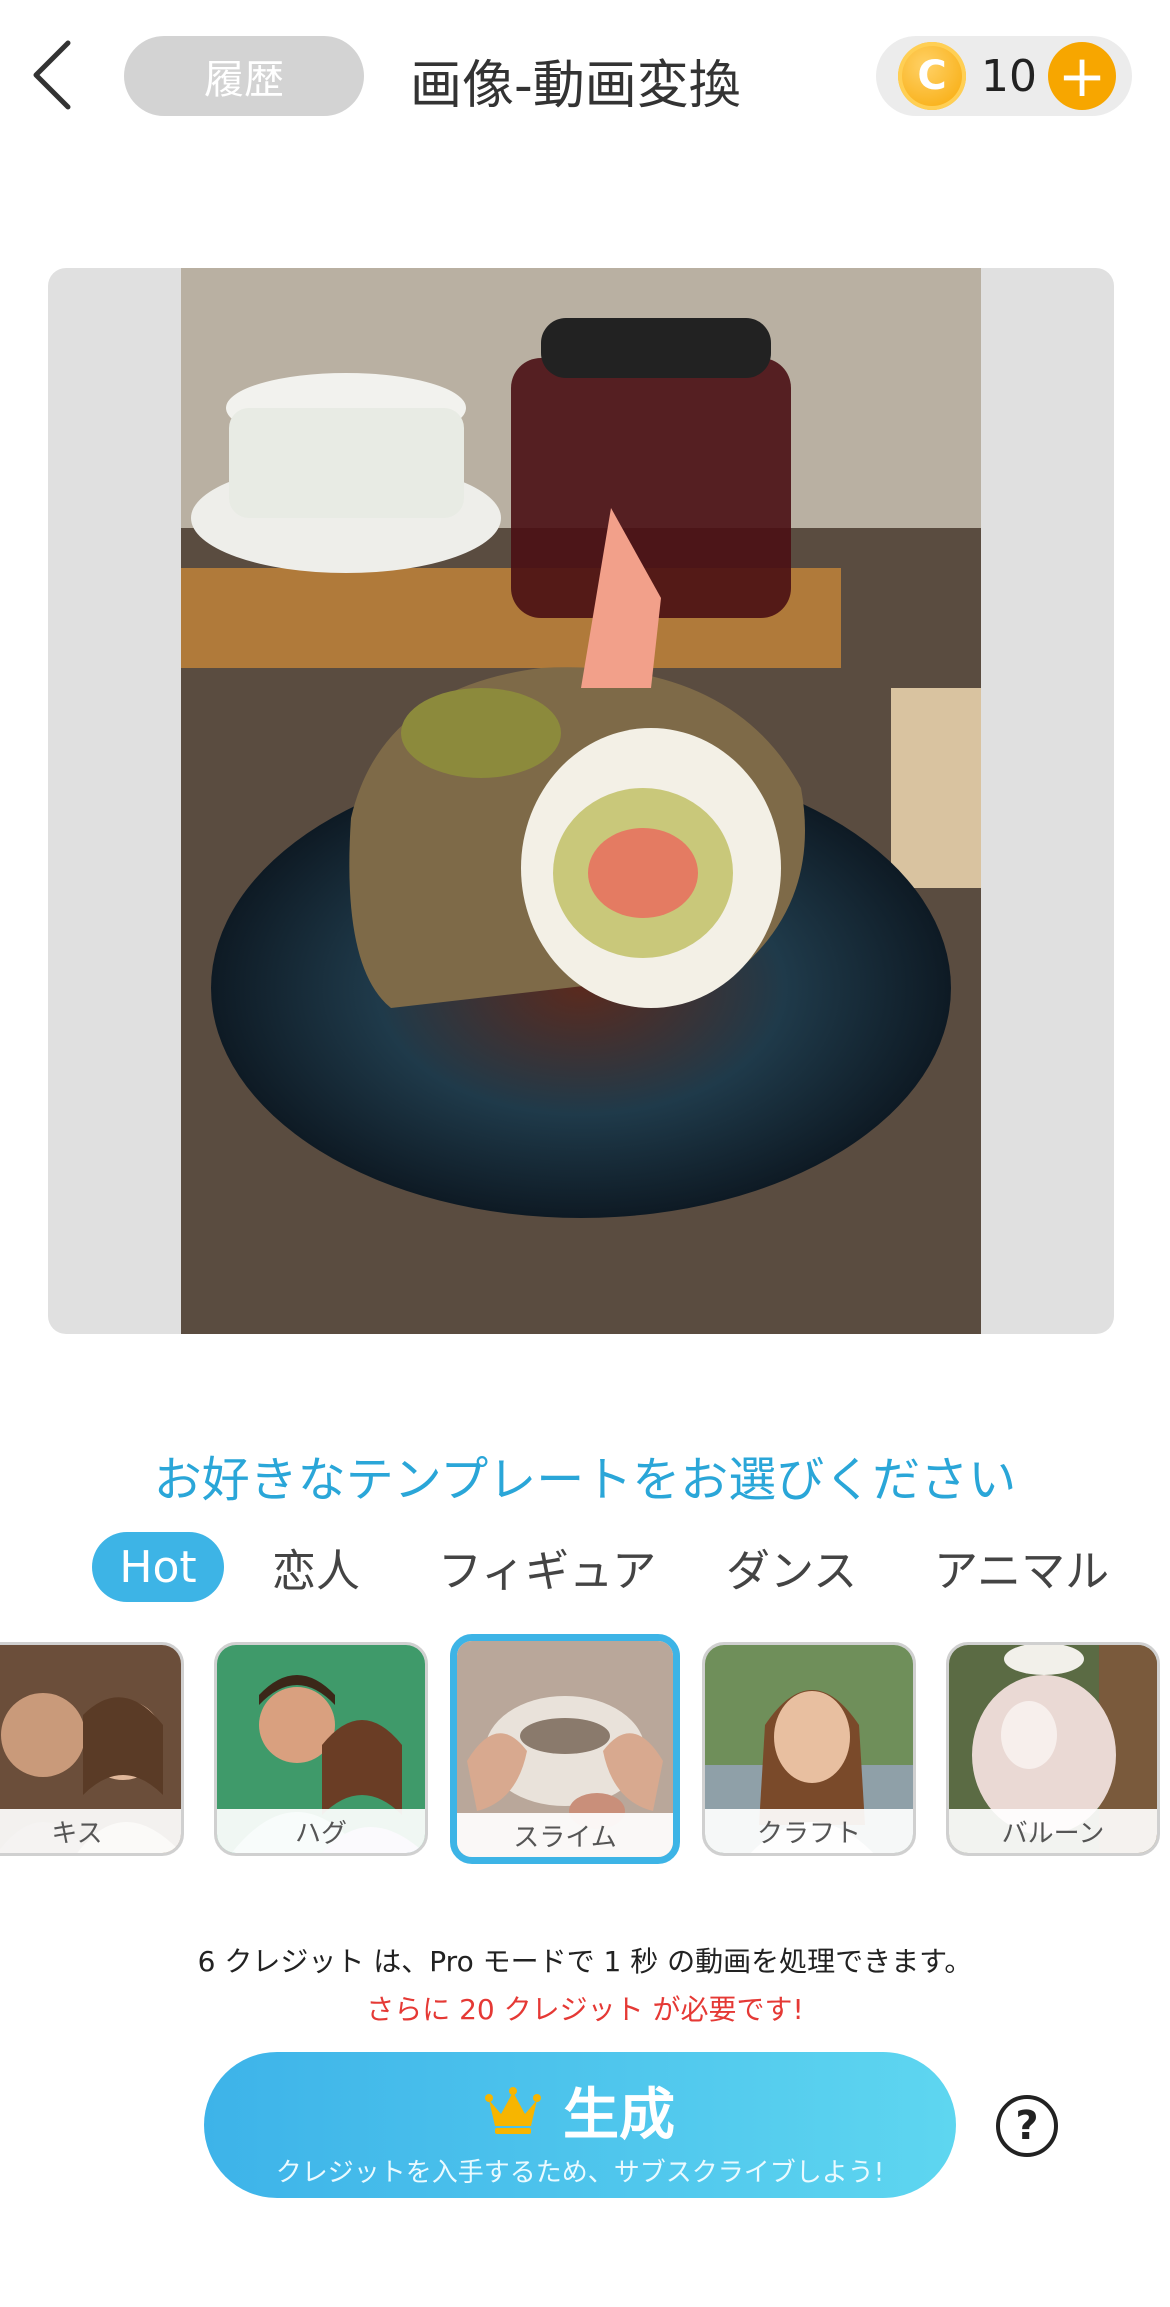 The width and height of the screenshot is (1170, 2307). I want to click on generate-sublabel: クレジットを入手するため、サブスクライブしよう!, so click(580, 2173).